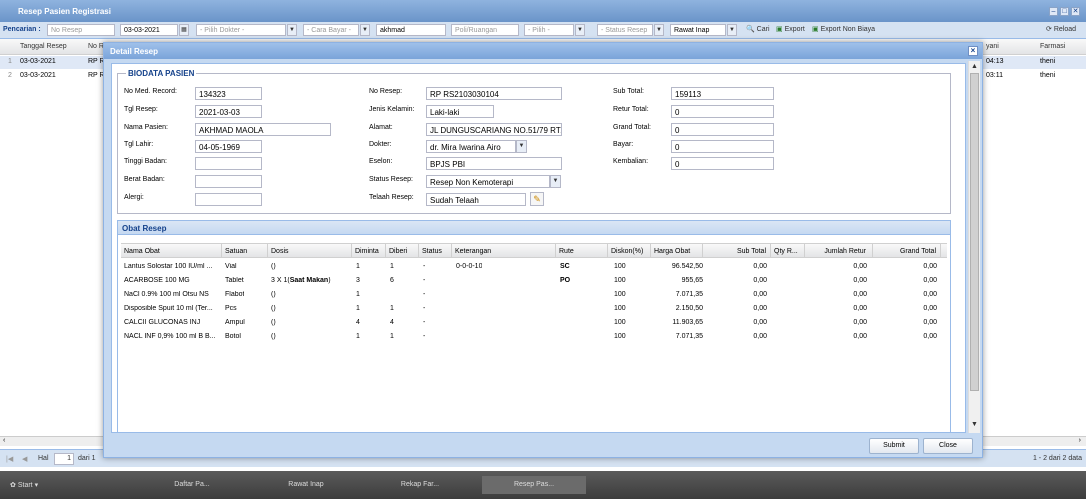 The width and height of the screenshot is (1086, 499). What do you see at coordinates (629, 91) in the screenshot?
I see `sub-total-label: Sub Total:` at bounding box center [629, 91].